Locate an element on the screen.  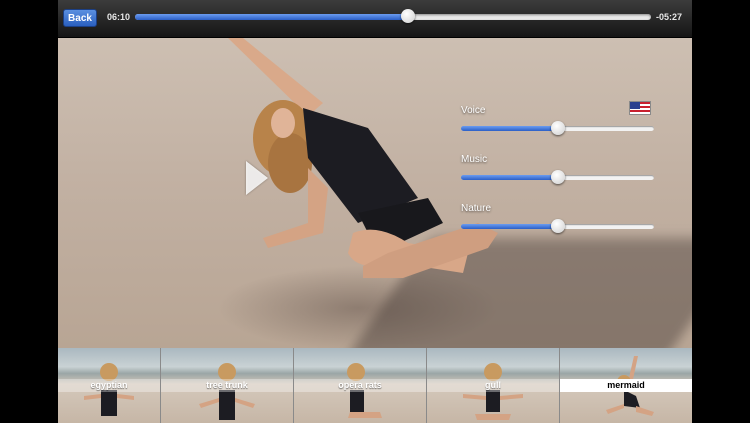
voice-control: Voice is located at coordinates (557, 129).